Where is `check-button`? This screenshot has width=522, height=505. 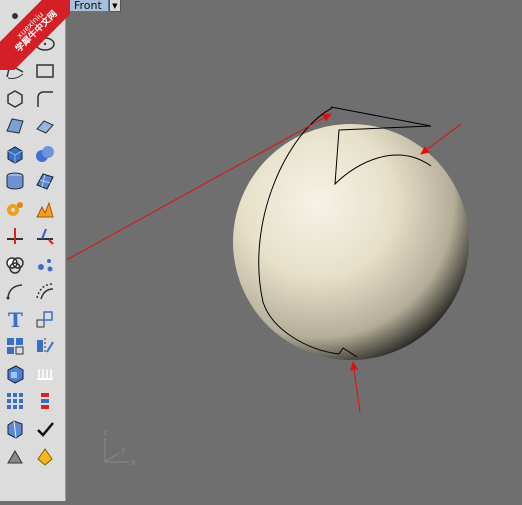 check-button is located at coordinates (45, 429).